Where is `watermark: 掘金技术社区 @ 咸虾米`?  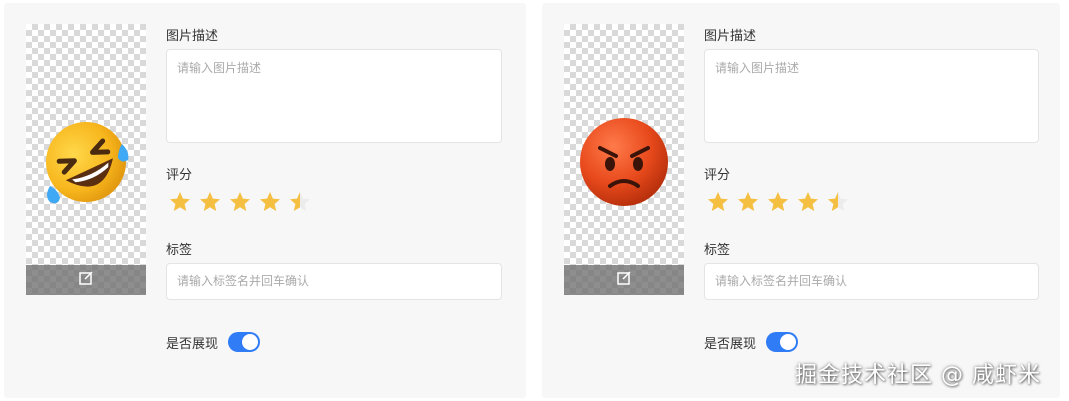 watermark: 掘金技术社区 @ 咸虾米 is located at coordinates (918, 375).